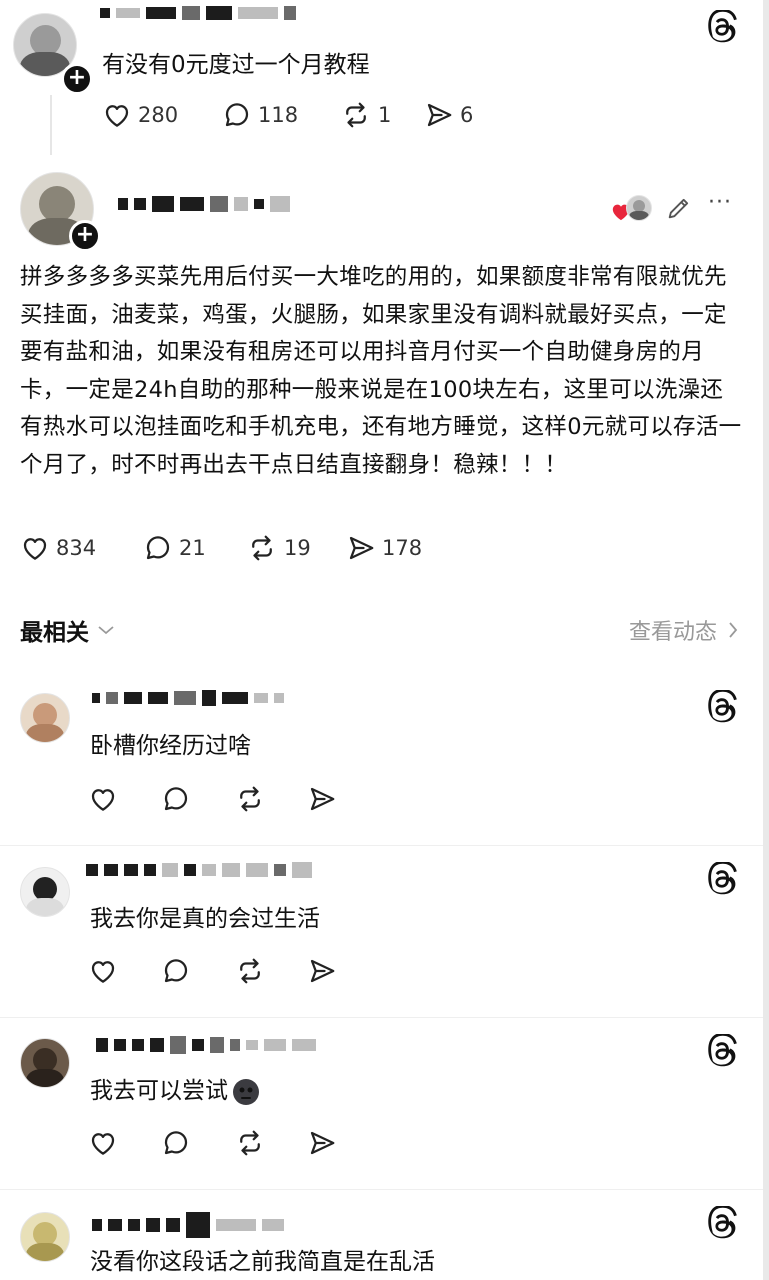 This screenshot has height=1280, width=769. I want to click on comment-count: 21, so click(192, 548).